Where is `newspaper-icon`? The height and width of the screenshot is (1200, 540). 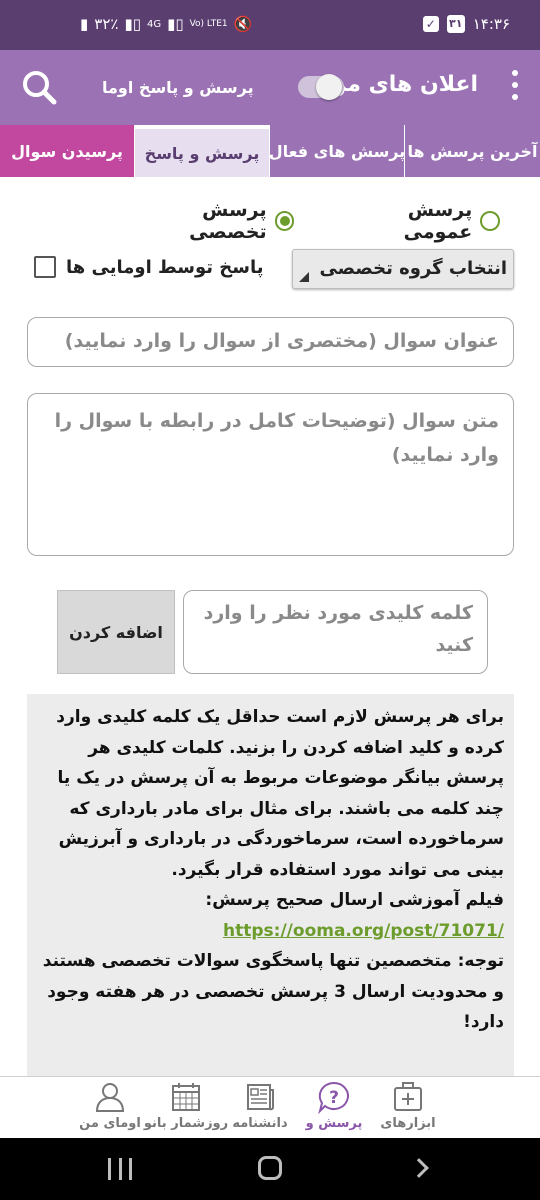 newspaper-icon is located at coordinates (260, 1097).